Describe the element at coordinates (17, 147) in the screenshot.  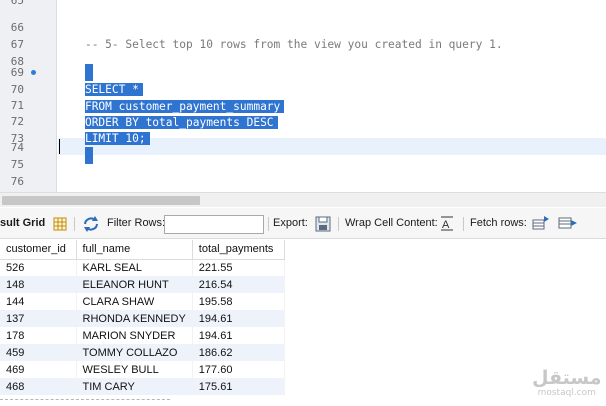
I see `line-number: 74` at that location.